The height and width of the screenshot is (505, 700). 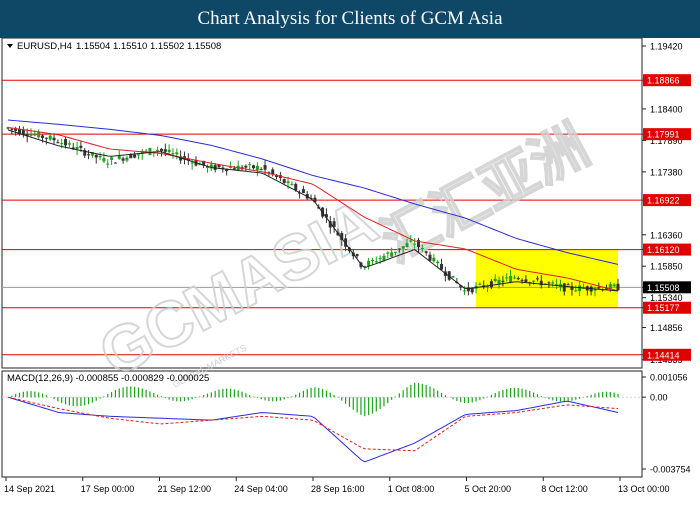 What do you see at coordinates (663, 81) in the screenshot?
I see `level-label: 1.18866` at bounding box center [663, 81].